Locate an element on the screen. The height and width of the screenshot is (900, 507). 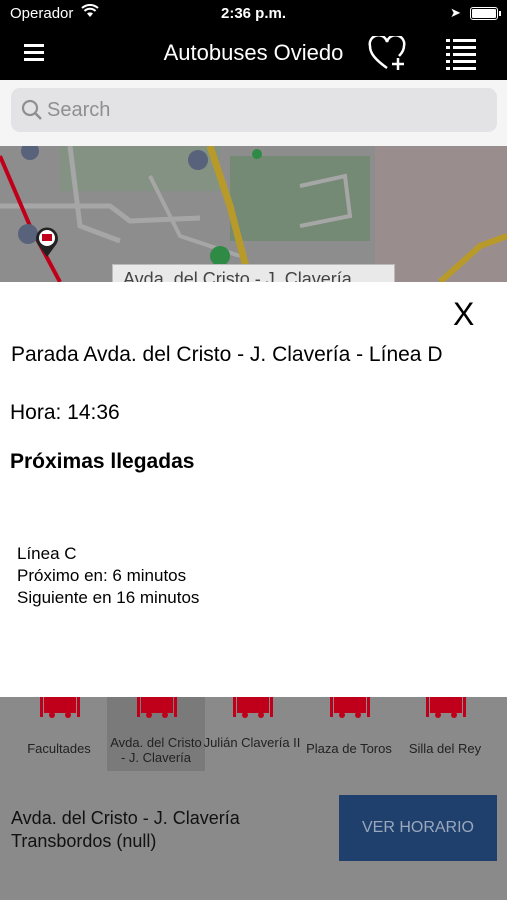
line-name: Línea C is located at coordinates (47, 553).